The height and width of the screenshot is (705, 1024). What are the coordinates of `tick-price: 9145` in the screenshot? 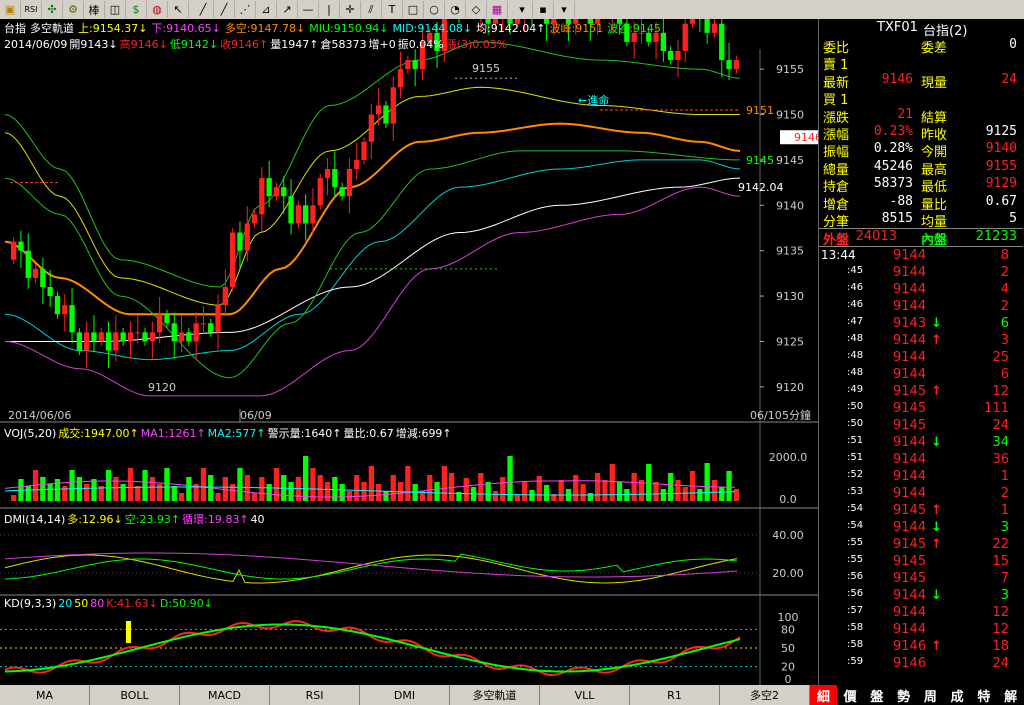 It's located at (910, 408).